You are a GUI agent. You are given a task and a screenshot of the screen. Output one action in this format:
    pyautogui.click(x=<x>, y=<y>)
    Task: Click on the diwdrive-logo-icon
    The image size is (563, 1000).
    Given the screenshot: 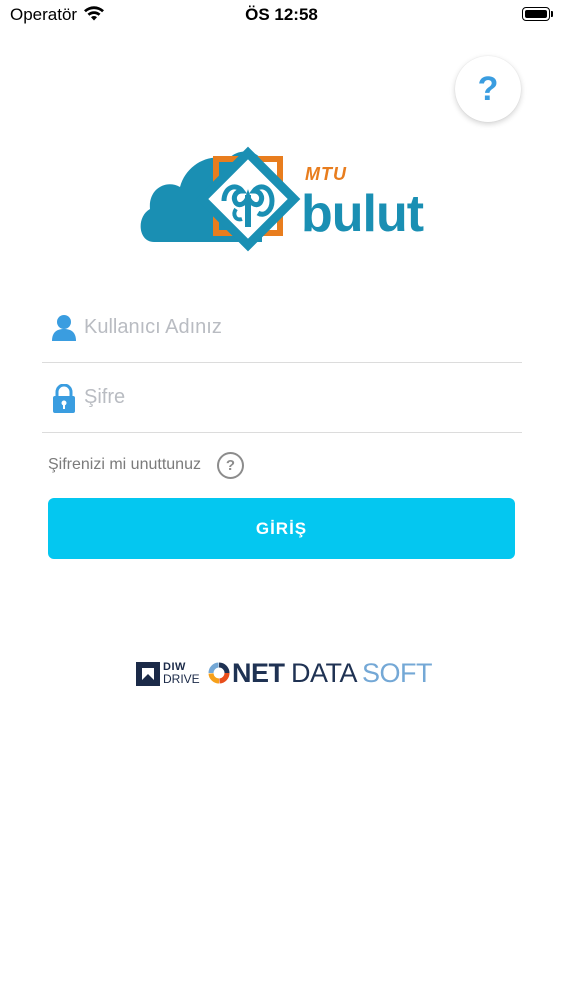 What is the action you would take?
    pyautogui.click(x=148, y=674)
    